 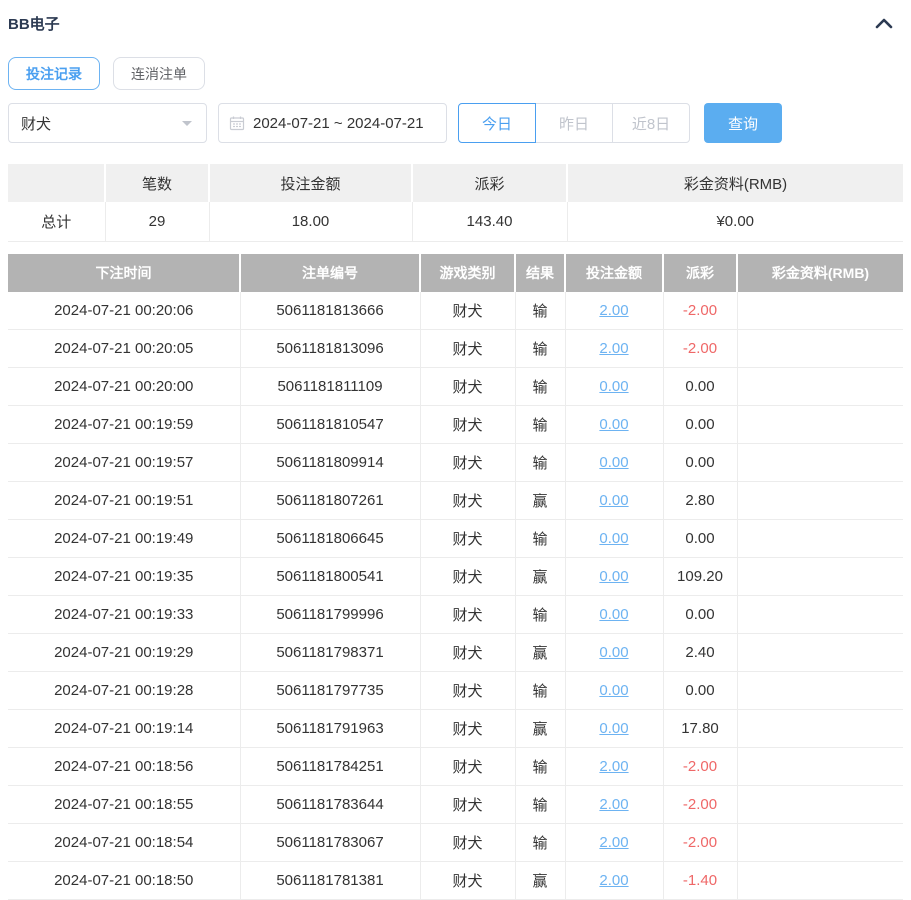 What do you see at coordinates (124, 349) in the screenshot?
I see `bet-time-cell: 2024-07-21 00:20:05` at bounding box center [124, 349].